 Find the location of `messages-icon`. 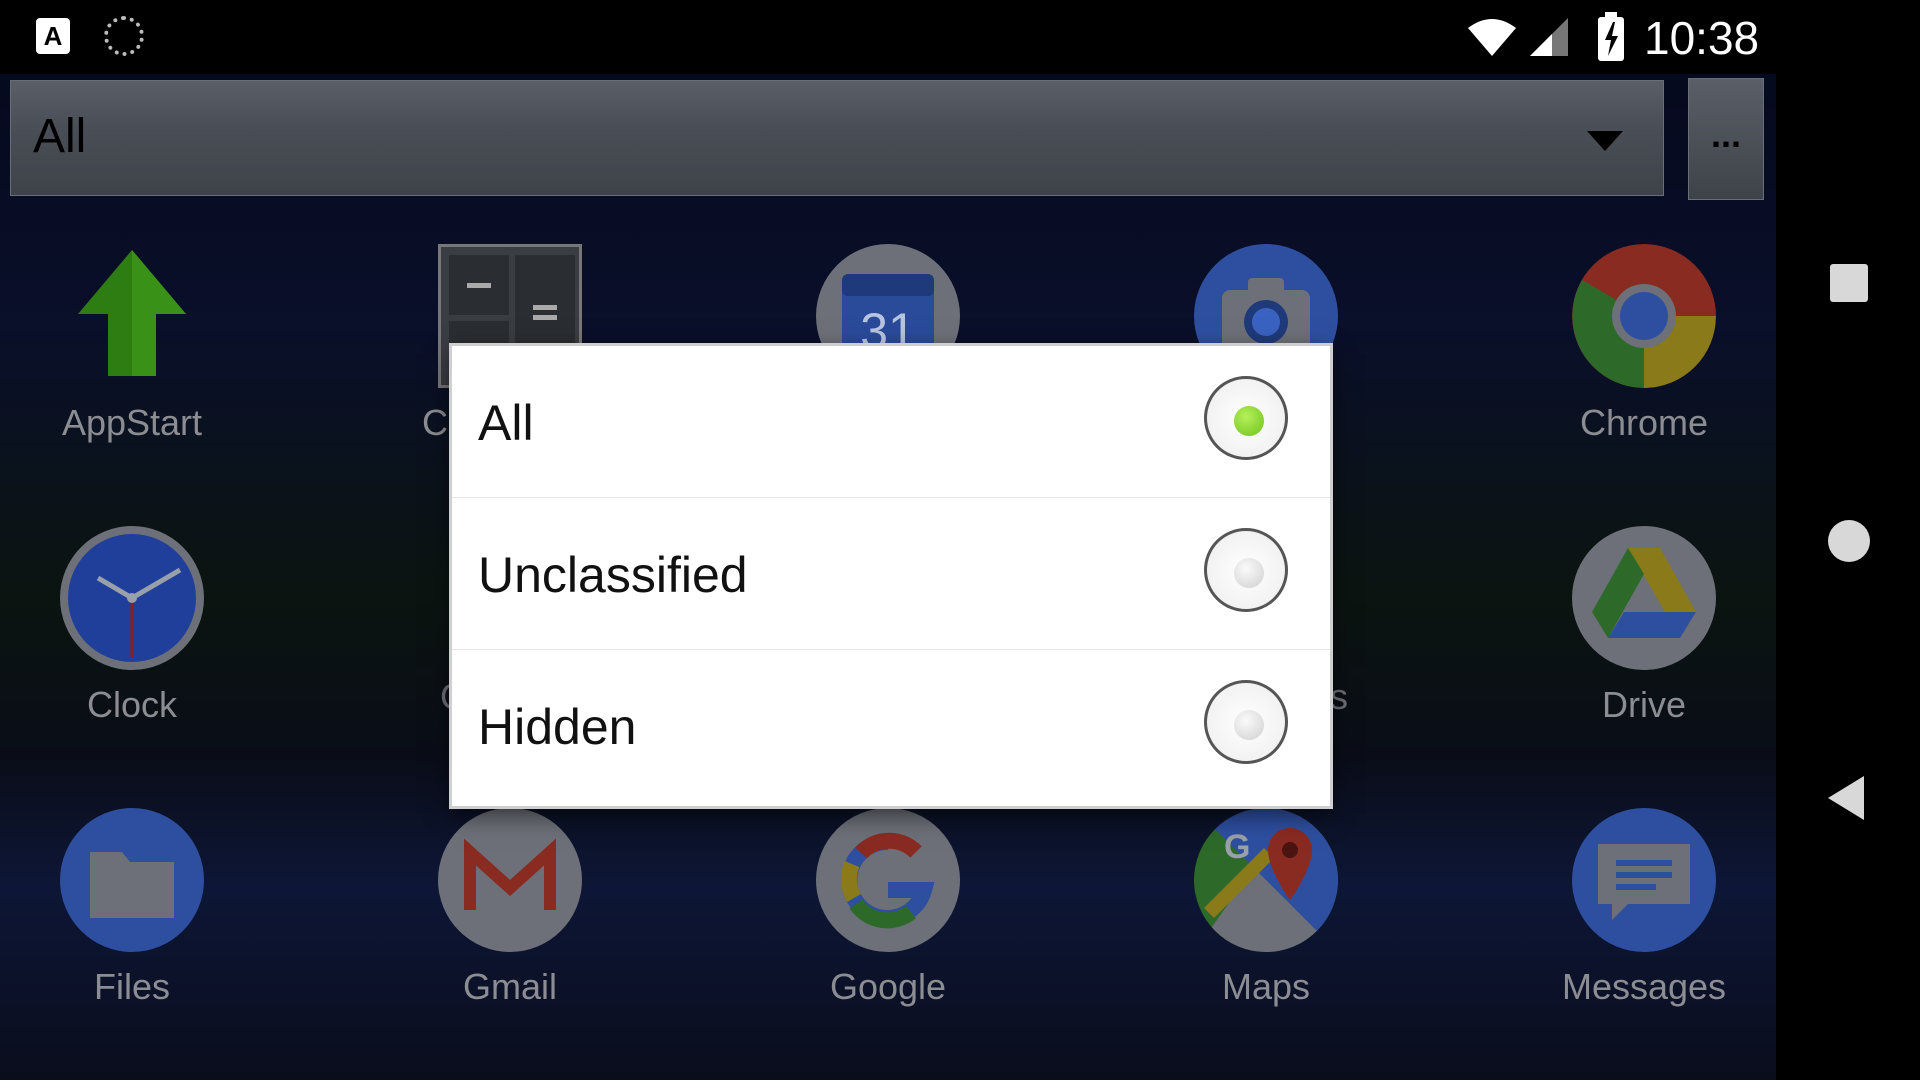

messages-icon is located at coordinates (1644, 880).